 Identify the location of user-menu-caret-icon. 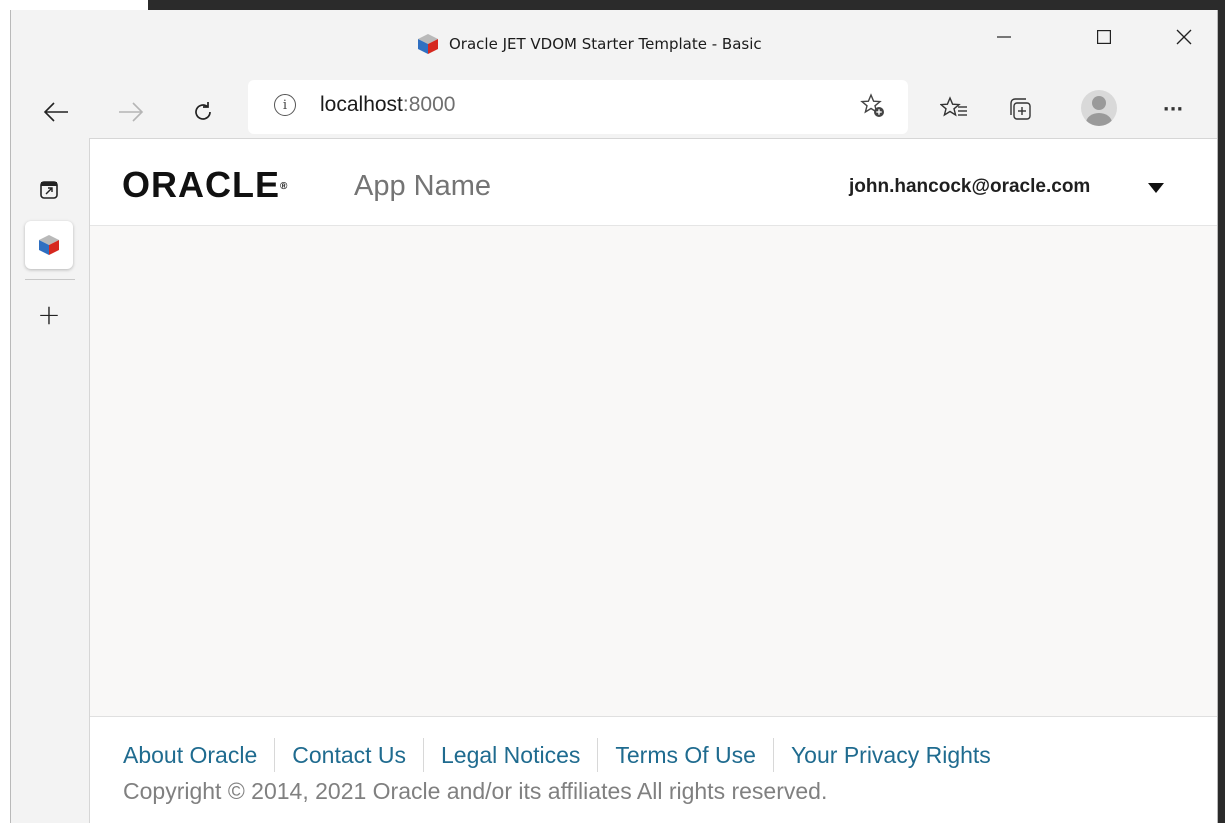
(1156, 188).